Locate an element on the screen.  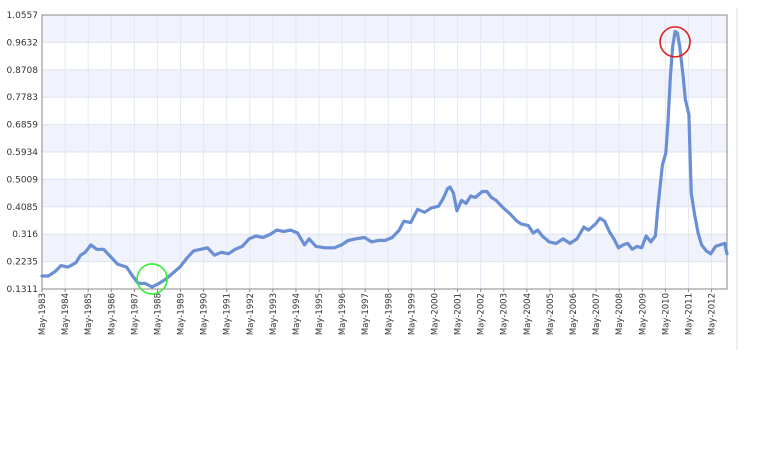
x-tick-label: May-1995 is located at coordinates (320, 314).